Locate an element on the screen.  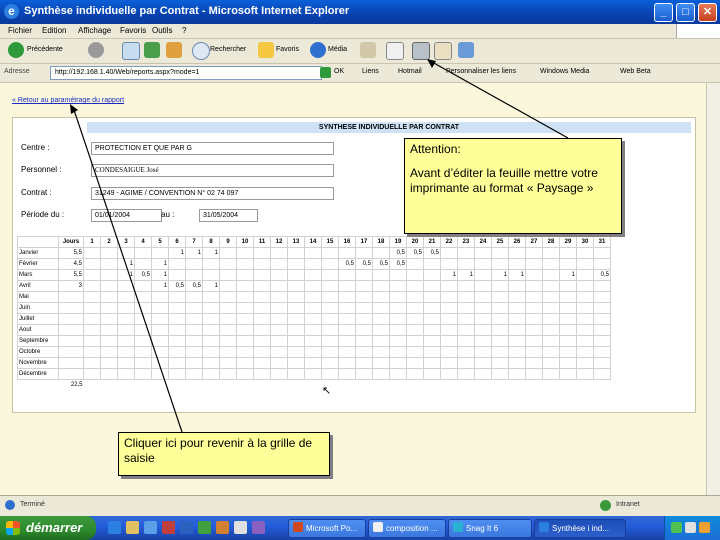
quicklaunch-folder-icon is located at coordinates (222, 527).